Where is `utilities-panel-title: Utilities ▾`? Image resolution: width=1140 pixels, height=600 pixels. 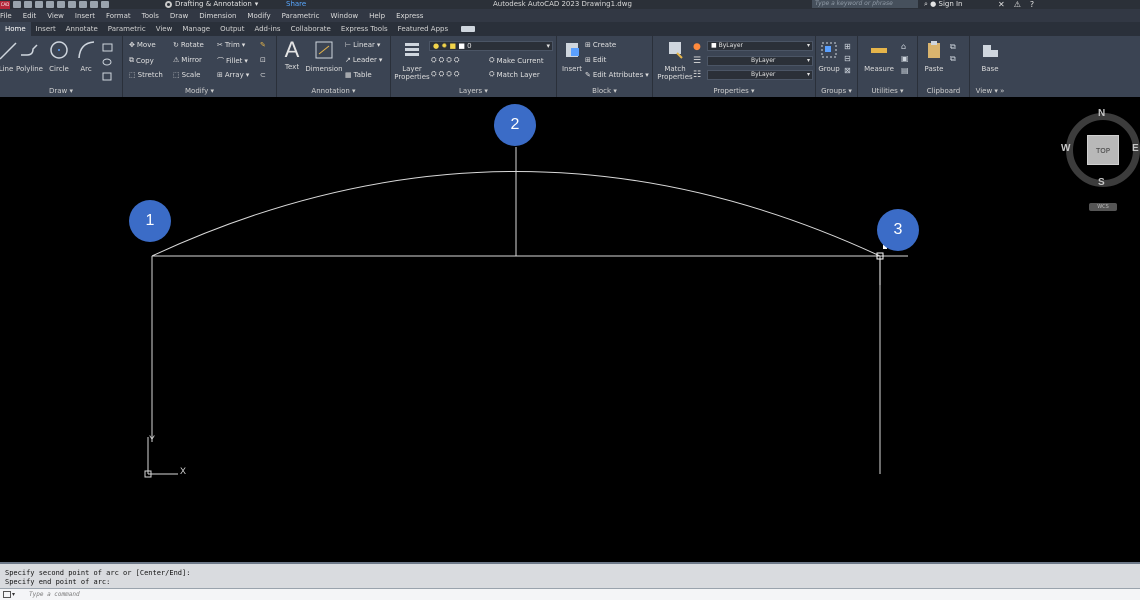 utilities-panel-title: Utilities ▾ is located at coordinates (887, 91).